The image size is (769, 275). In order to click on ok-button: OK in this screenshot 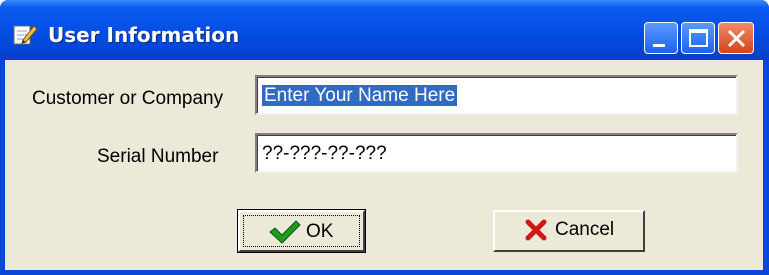, I will do `click(301, 231)`.